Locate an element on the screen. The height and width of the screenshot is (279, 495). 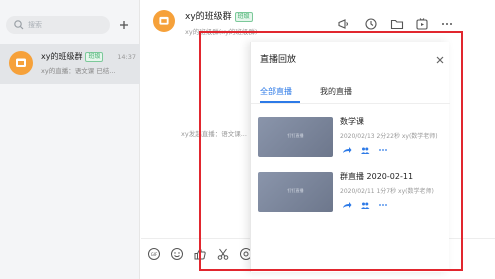
svg-text: GIF is located at coordinates (154, 254).